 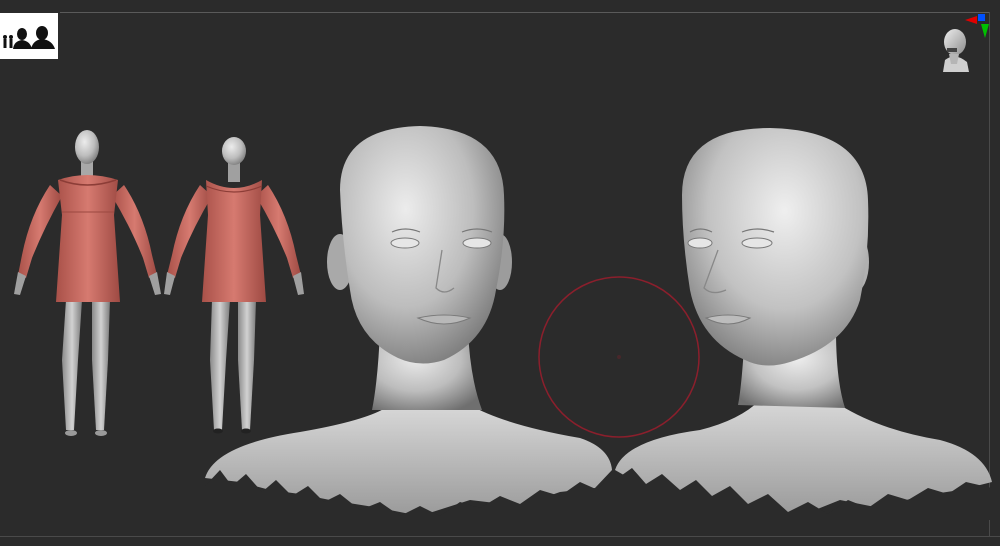 What do you see at coordinates (87, 283) in the screenshot?
I see `full-body-front-model` at bounding box center [87, 283].